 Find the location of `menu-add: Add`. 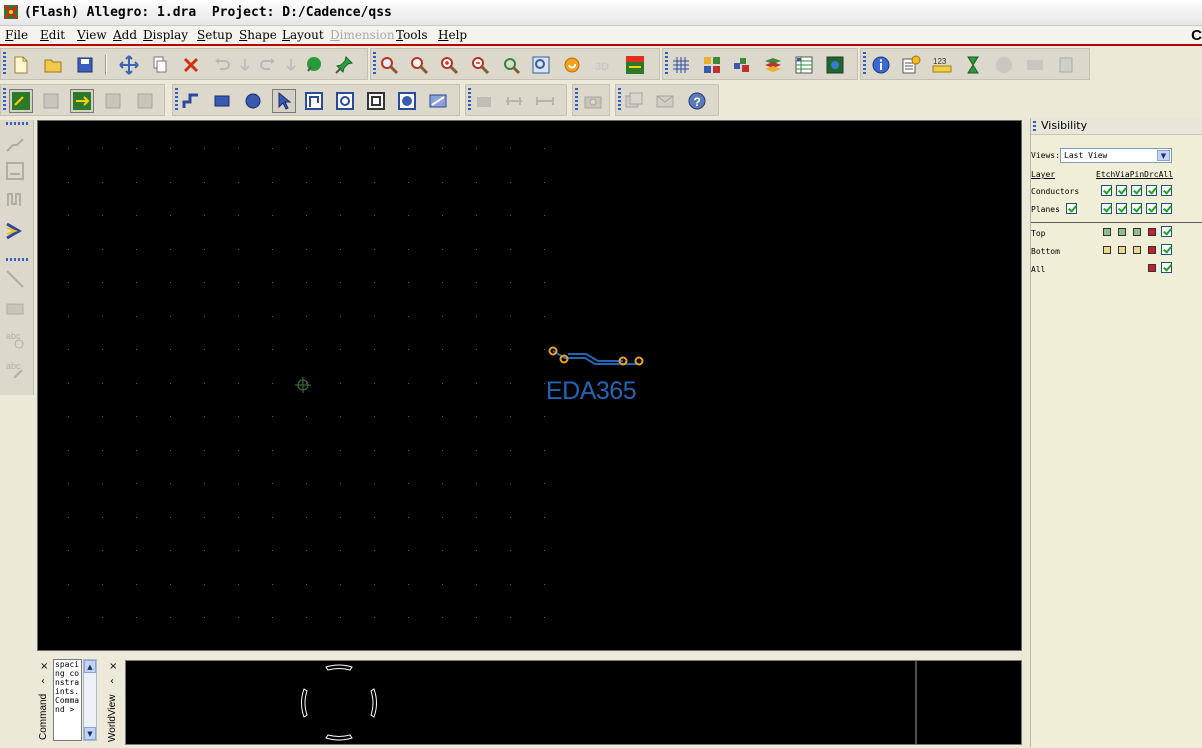

menu-add: Add is located at coordinates (125, 35).